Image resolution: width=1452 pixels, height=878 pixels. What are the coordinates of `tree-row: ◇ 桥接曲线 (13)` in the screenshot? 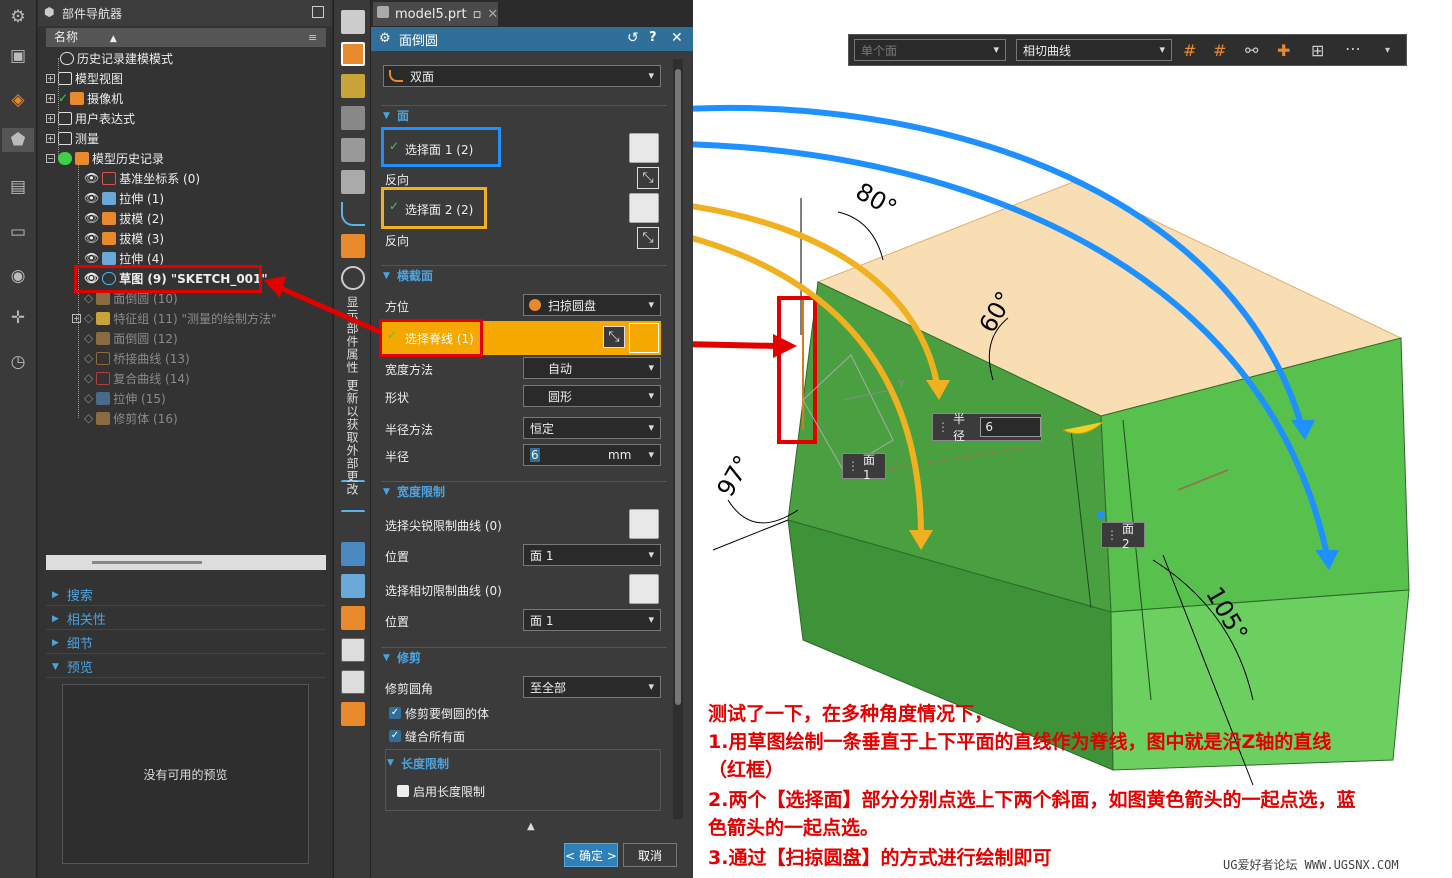 It's located at (186, 358).